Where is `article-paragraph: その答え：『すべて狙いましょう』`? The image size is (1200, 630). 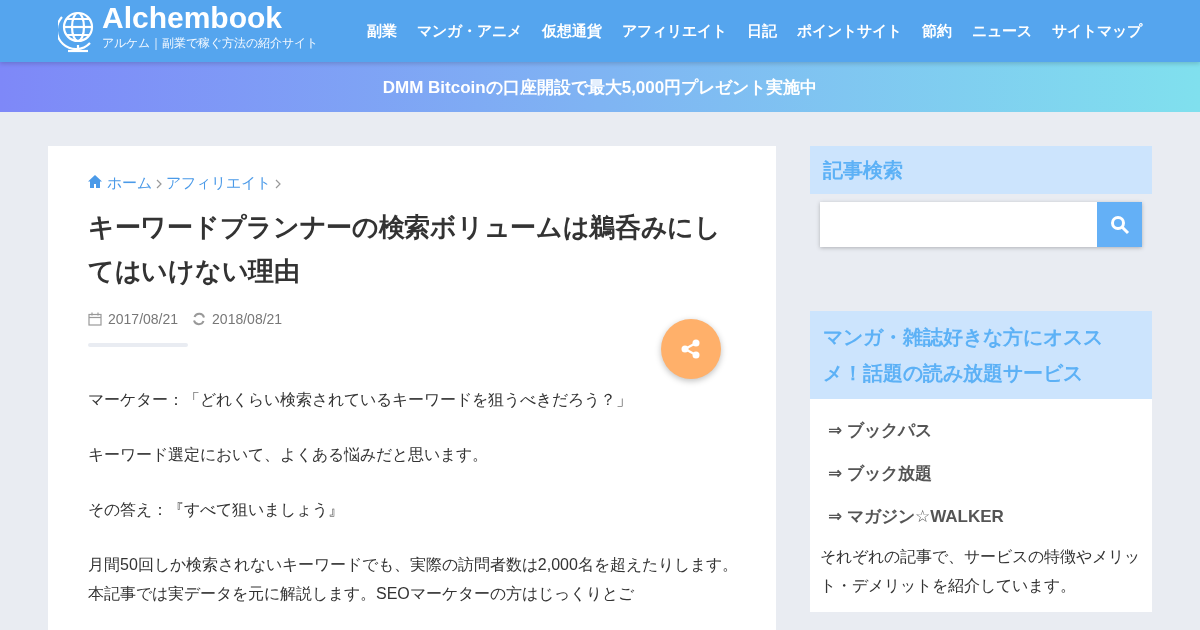 article-paragraph: その答え：『すべて狙いましょう』 is located at coordinates (216, 510).